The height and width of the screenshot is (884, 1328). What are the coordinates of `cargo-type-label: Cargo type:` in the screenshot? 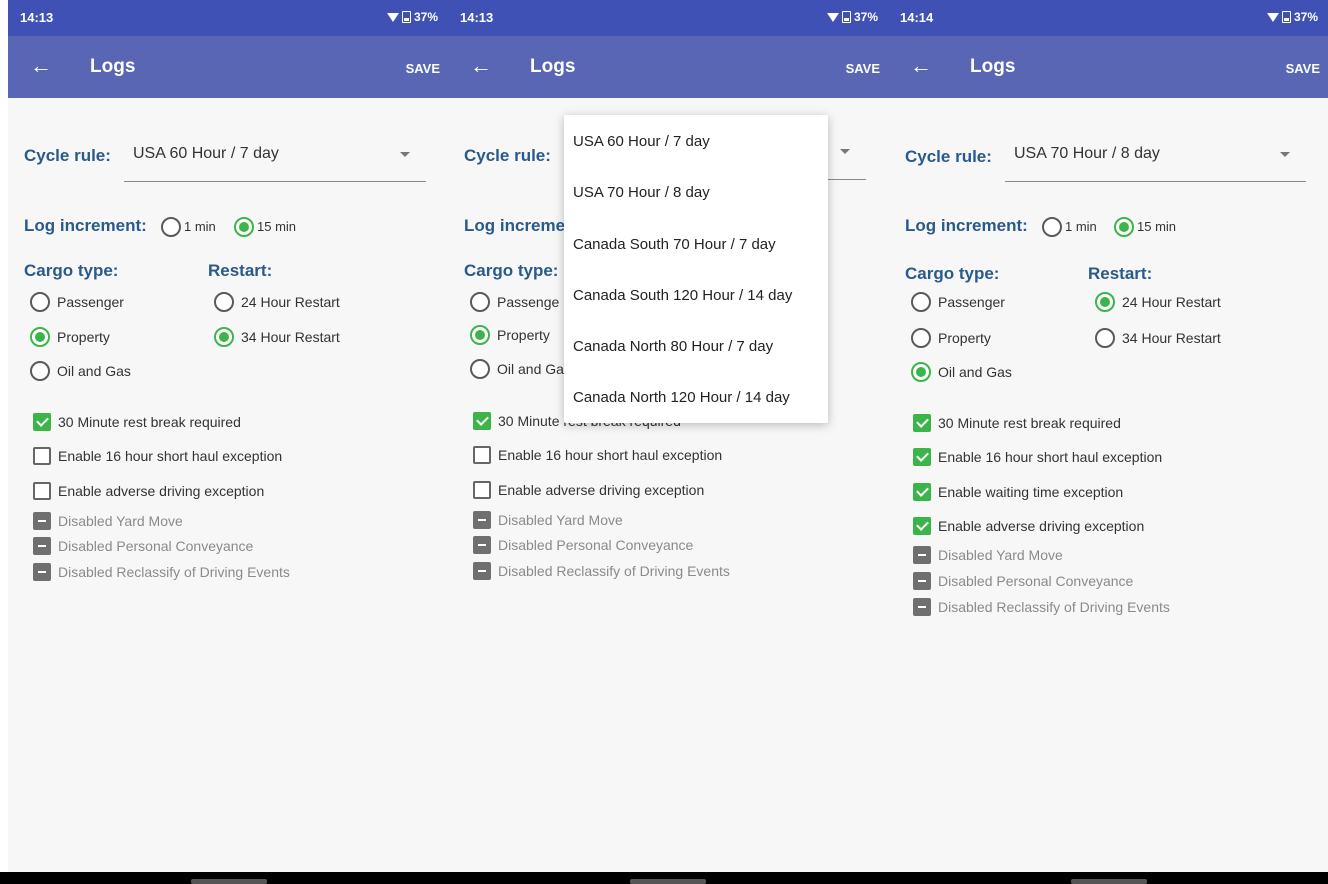 It's located at (71, 270).